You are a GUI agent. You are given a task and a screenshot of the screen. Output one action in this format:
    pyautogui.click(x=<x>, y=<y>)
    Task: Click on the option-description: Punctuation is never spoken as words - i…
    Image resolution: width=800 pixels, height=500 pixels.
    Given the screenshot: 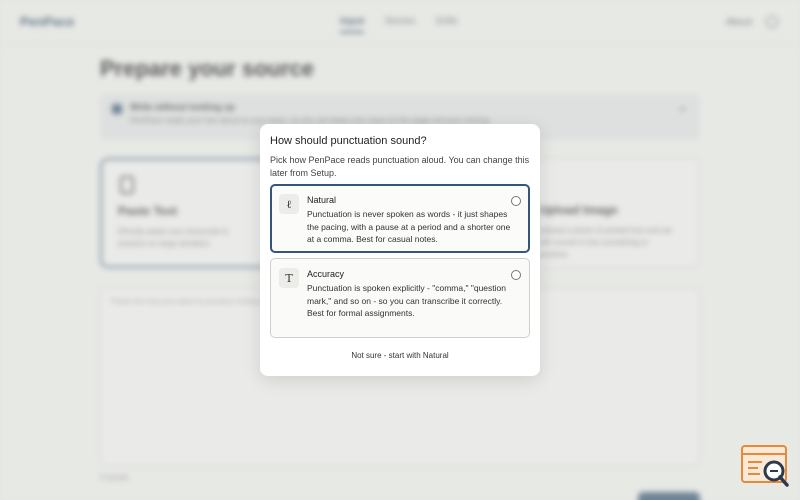 What is the action you would take?
    pyautogui.click(x=409, y=226)
    